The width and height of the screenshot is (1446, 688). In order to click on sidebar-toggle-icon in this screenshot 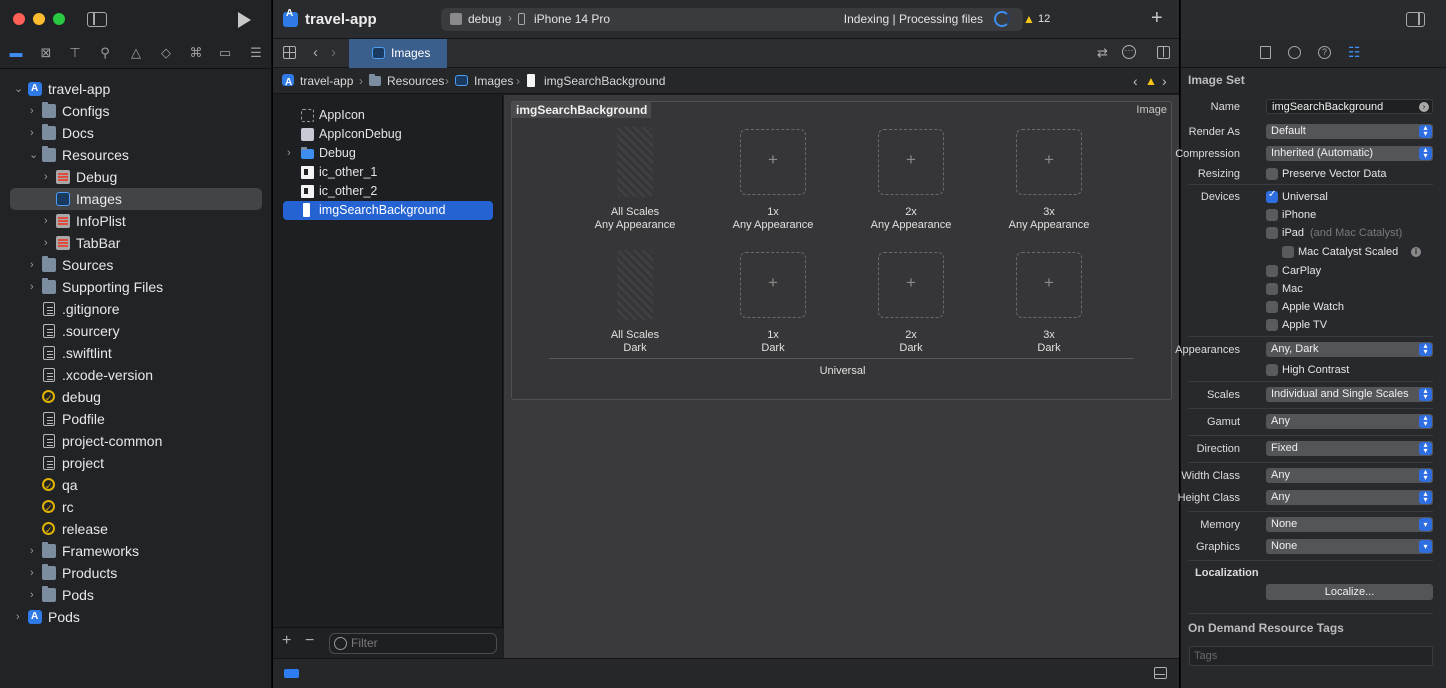, I will do `click(97, 19)`.